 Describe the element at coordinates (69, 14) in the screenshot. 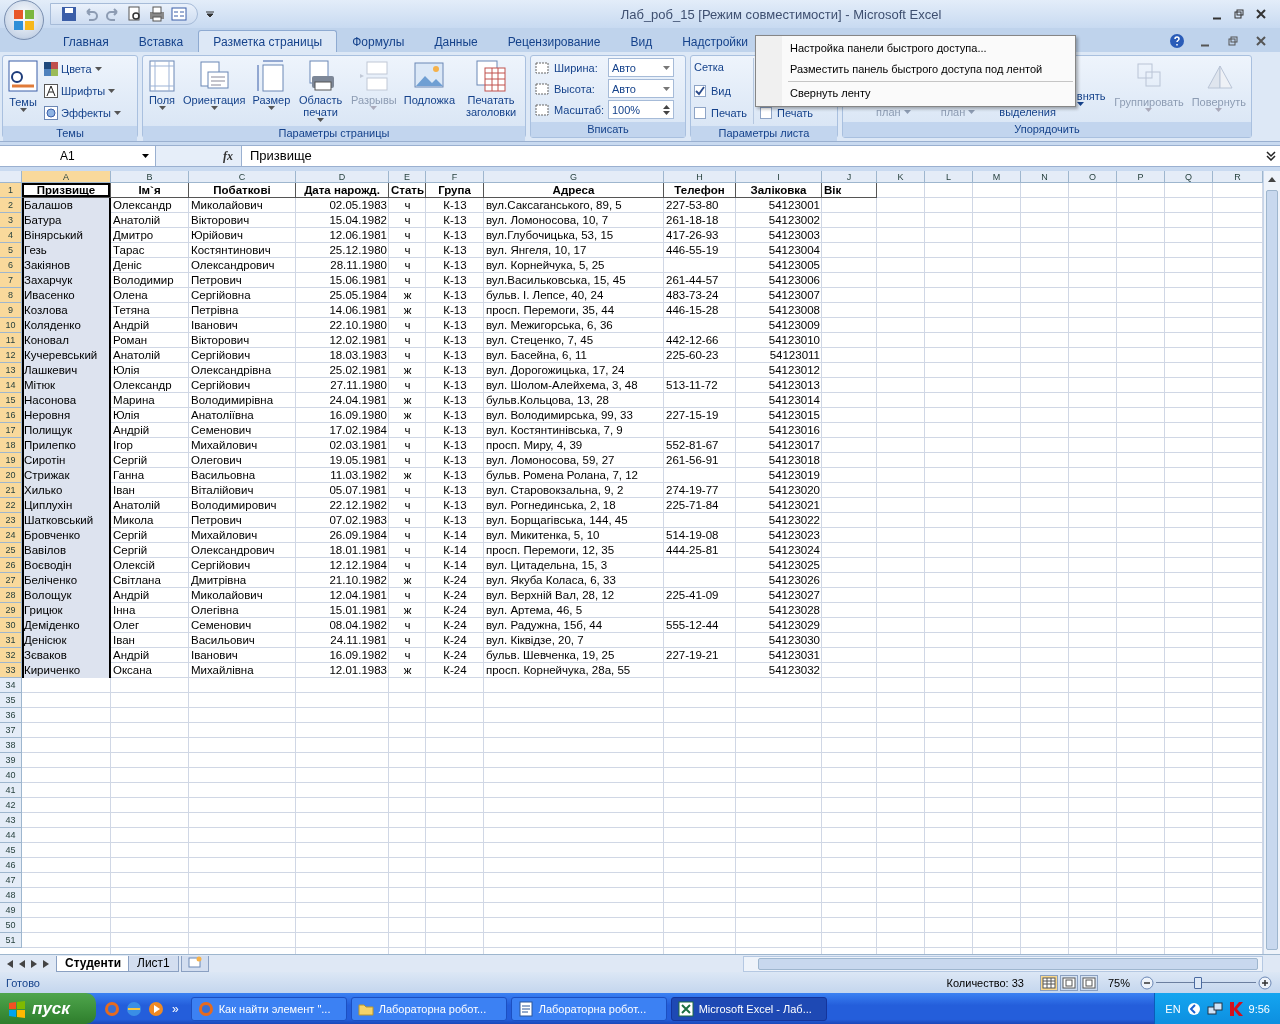

I see `save-button` at that location.